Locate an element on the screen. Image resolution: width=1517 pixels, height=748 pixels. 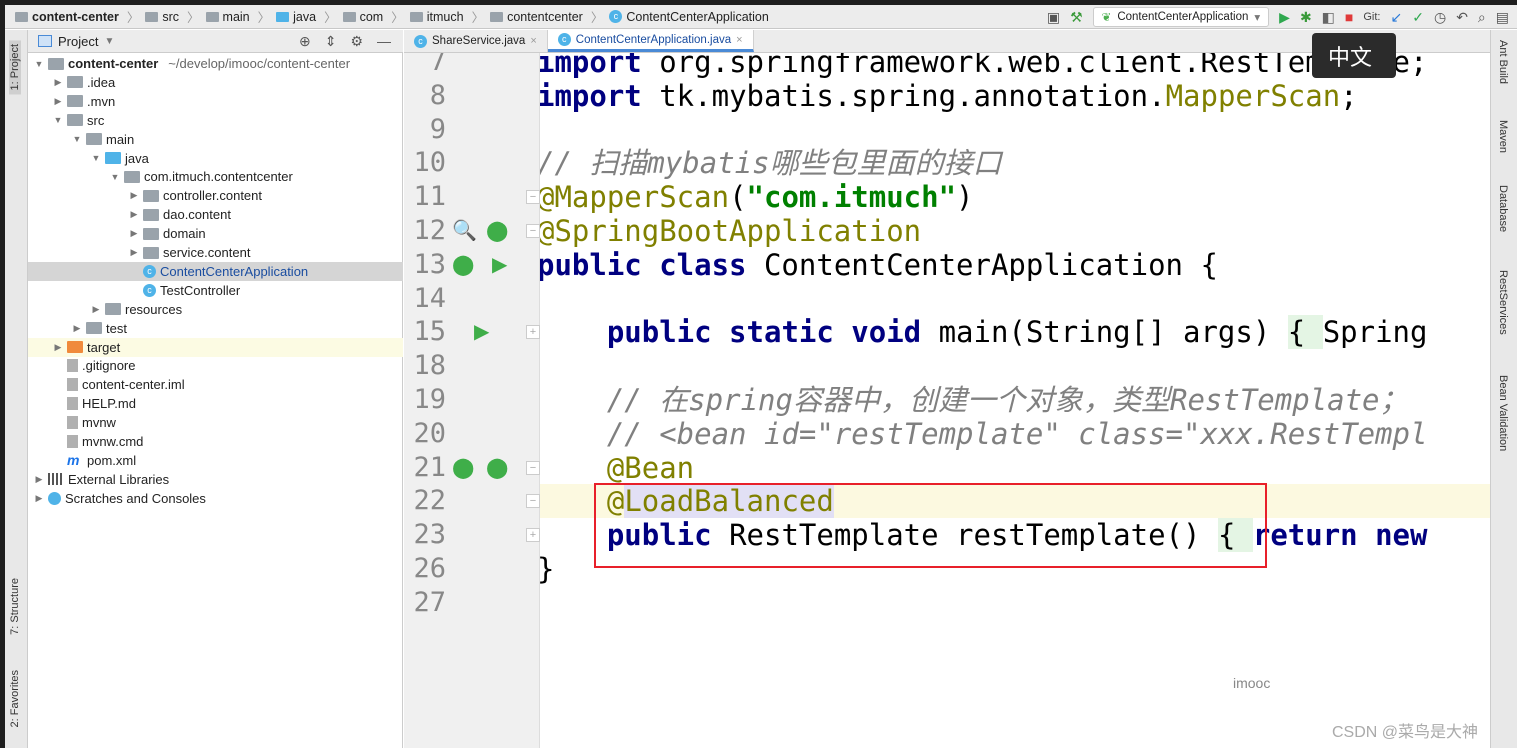
file-icon is located at coordinates (72, 423).